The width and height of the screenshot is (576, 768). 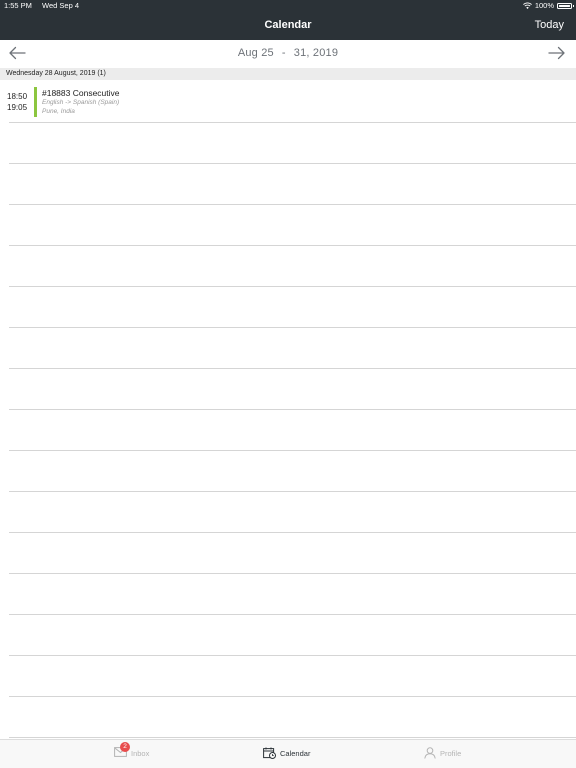 I want to click on week-start: Aug 25, so click(x=255, y=53).